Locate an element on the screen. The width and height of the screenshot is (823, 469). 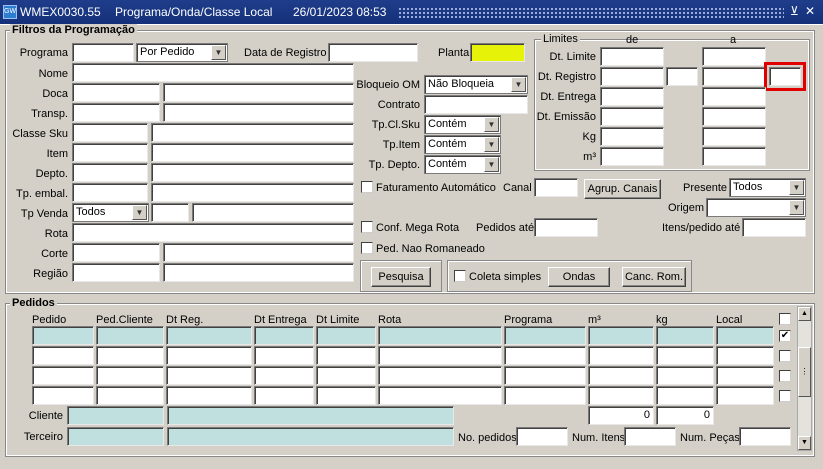
scroll-thumb: ⋮ is located at coordinates (804, 372).